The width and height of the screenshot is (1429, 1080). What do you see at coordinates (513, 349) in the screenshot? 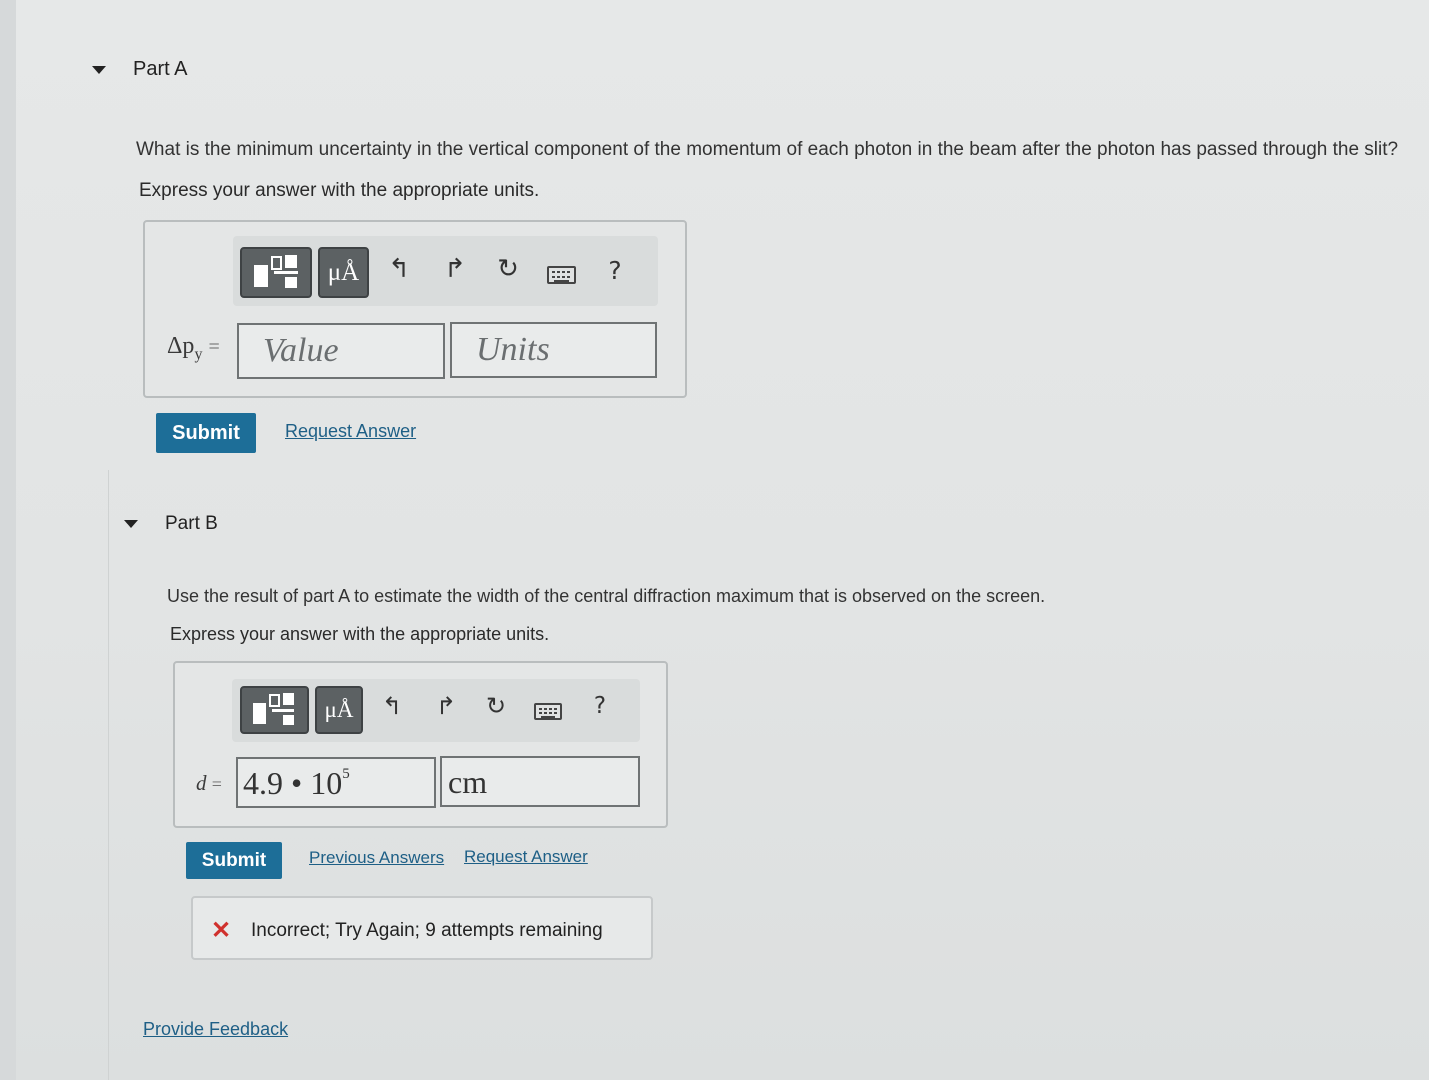
I see `units-placeholder: Units` at bounding box center [513, 349].